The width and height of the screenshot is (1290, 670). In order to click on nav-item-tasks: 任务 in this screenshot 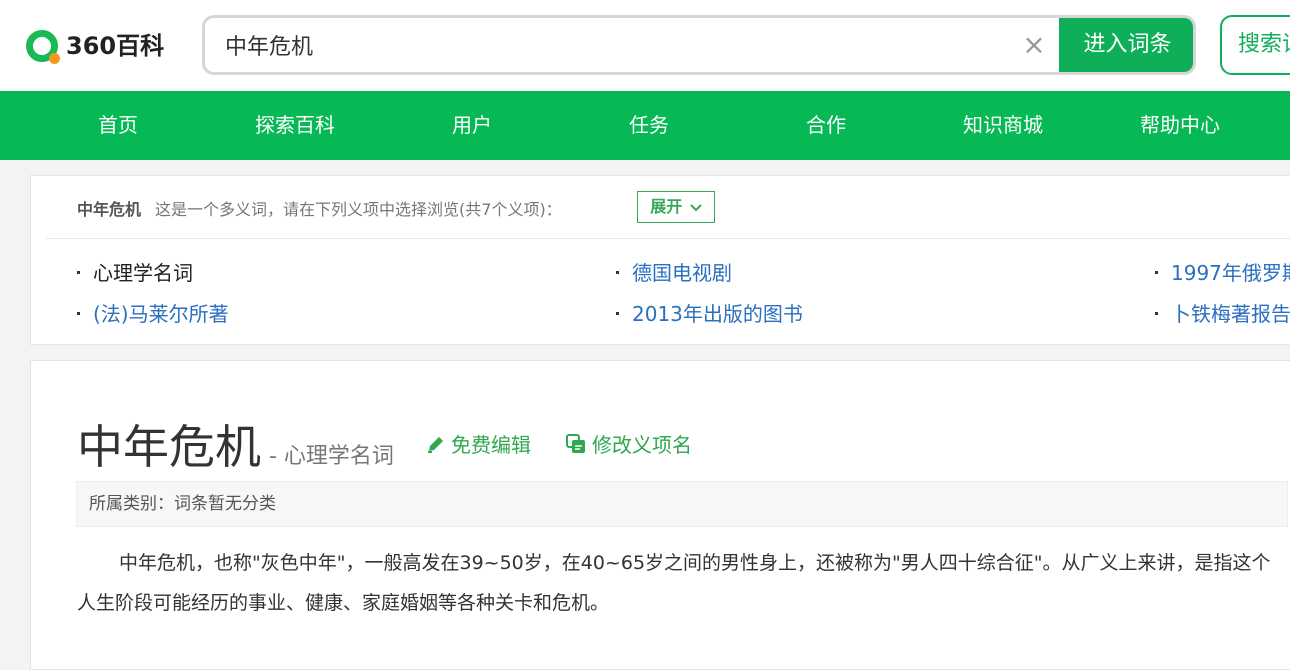, I will do `click(649, 125)`.